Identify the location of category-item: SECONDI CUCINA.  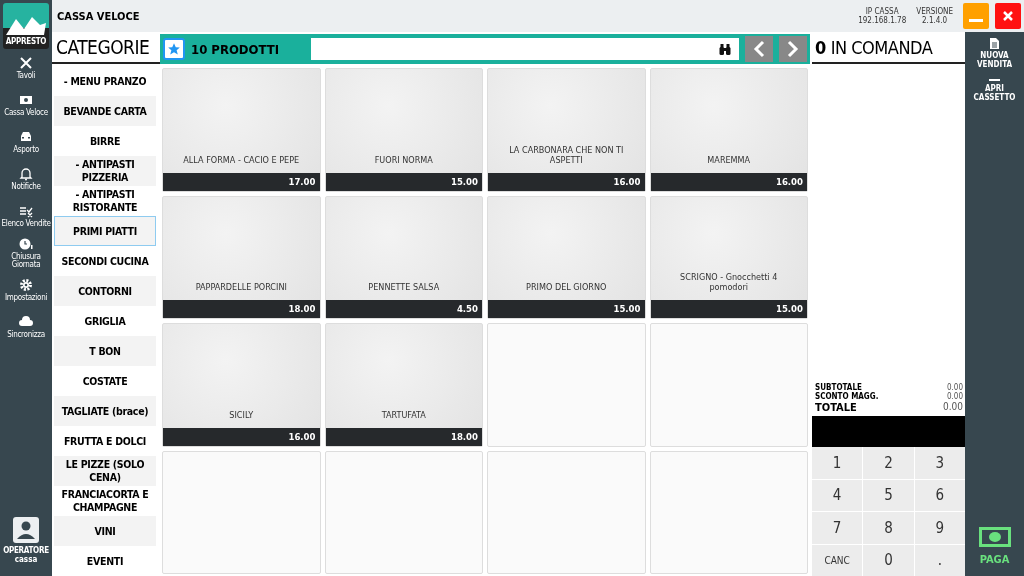
(105, 261).